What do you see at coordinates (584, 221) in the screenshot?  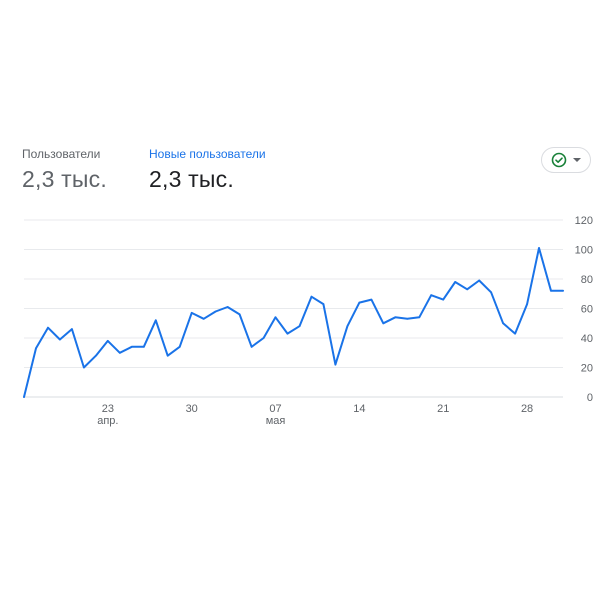 I see `y-tick-label: 120` at bounding box center [584, 221].